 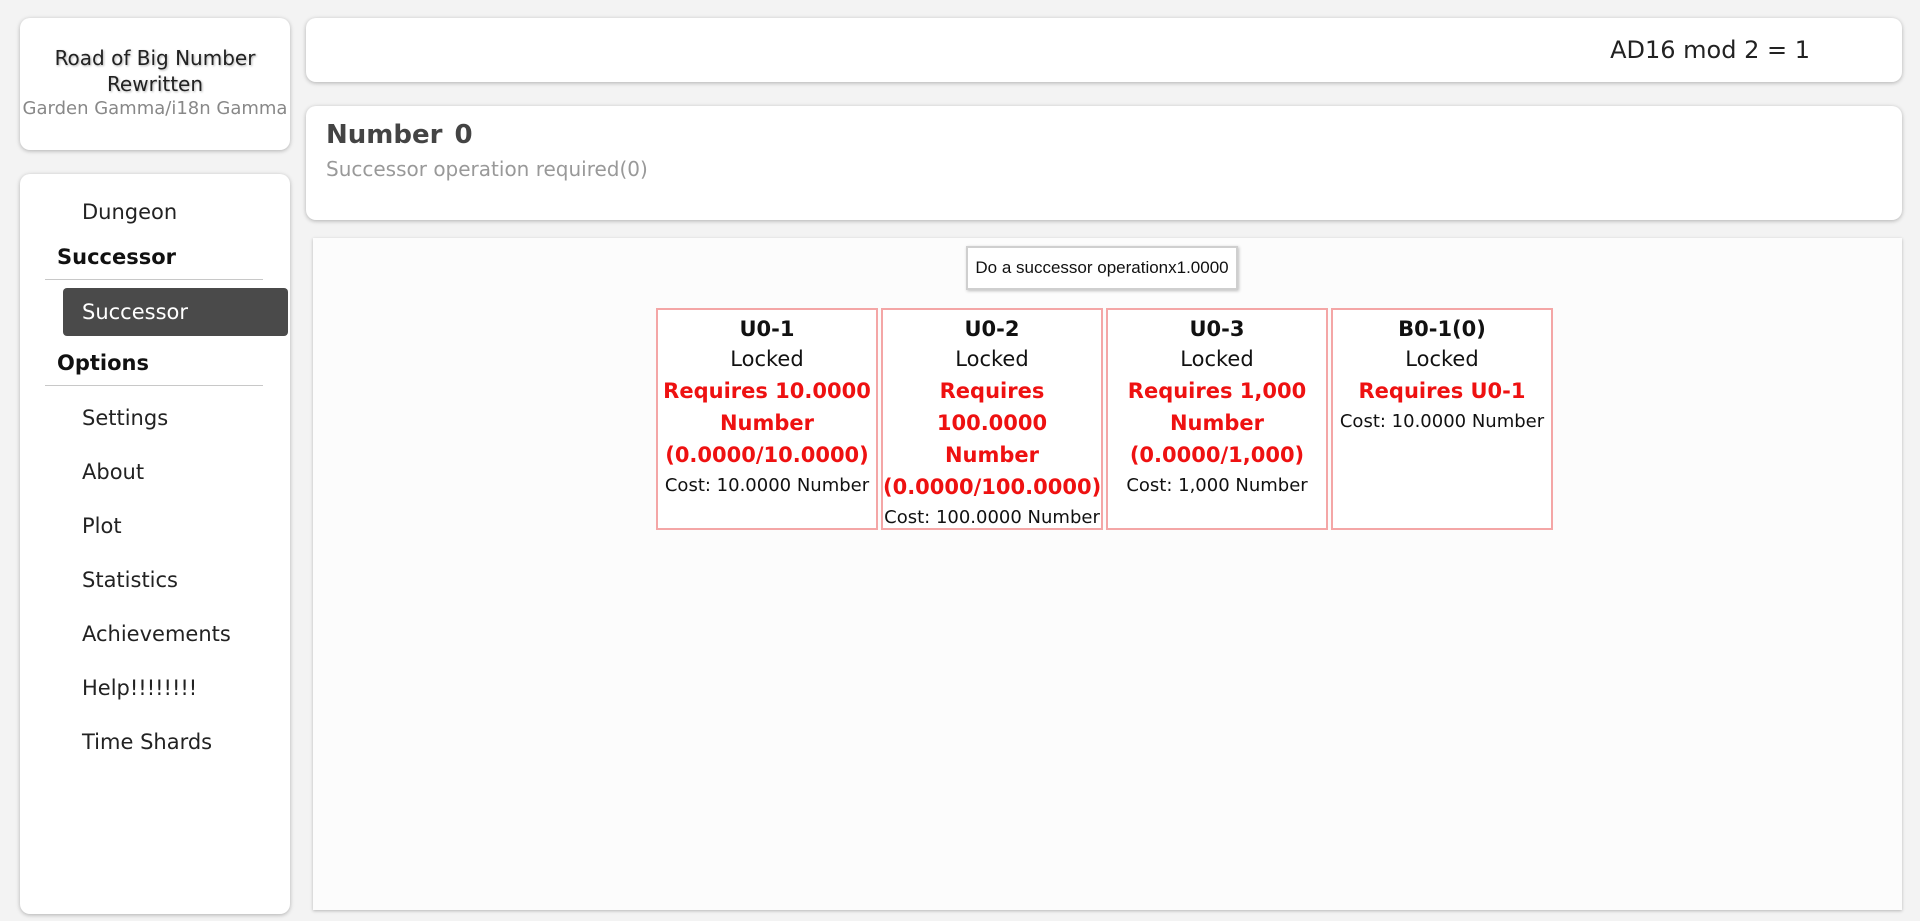 I want to click on sidebar-item-time-shards: Time Shards, so click(x=155, y=742).